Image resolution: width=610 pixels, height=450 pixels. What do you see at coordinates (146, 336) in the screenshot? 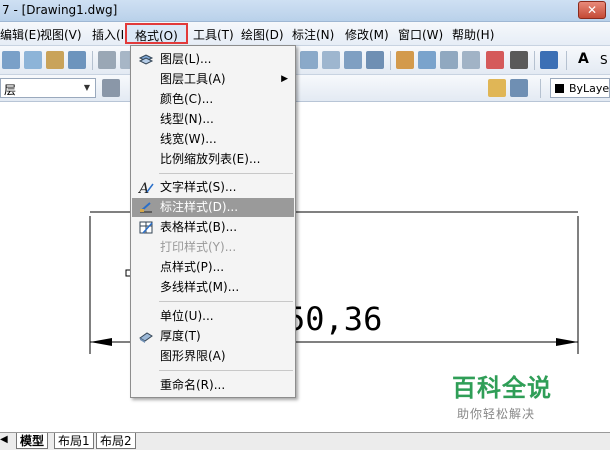
I see `thickness-icon` at bounding box center [146, 336].